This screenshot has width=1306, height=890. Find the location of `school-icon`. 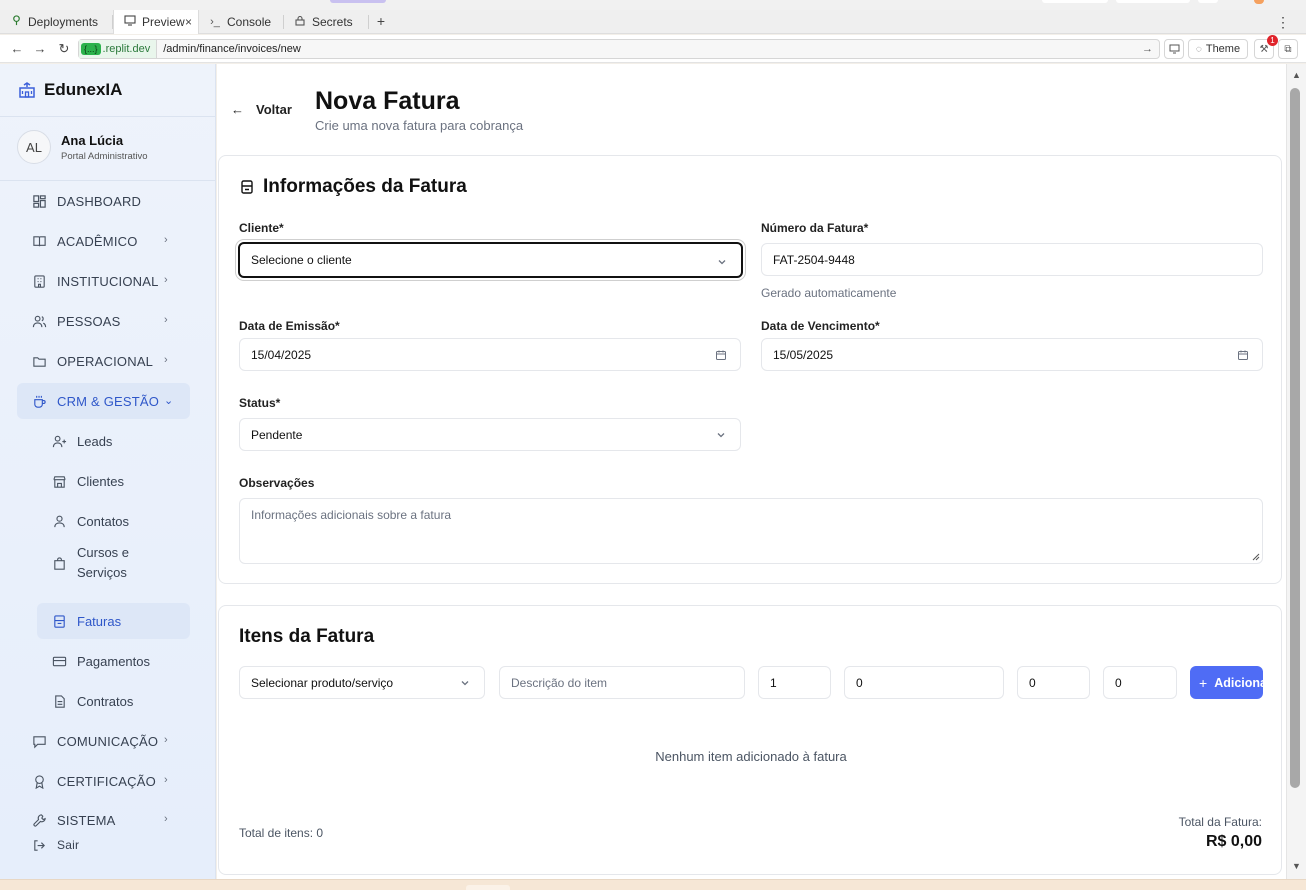

school-icon is located at coordinates (27, 90).